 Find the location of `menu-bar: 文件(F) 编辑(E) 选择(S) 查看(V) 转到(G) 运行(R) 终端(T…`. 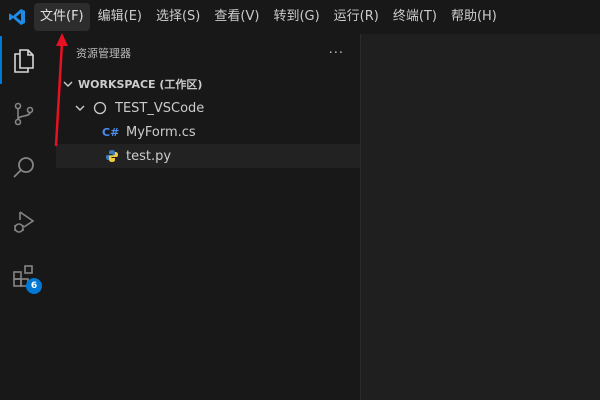

menu-bar: 文件(F) 编辑(E) 选择(S) 查看(V) 转到(G) 运行(R) 终端(T… is located at coordinates (269, 17).